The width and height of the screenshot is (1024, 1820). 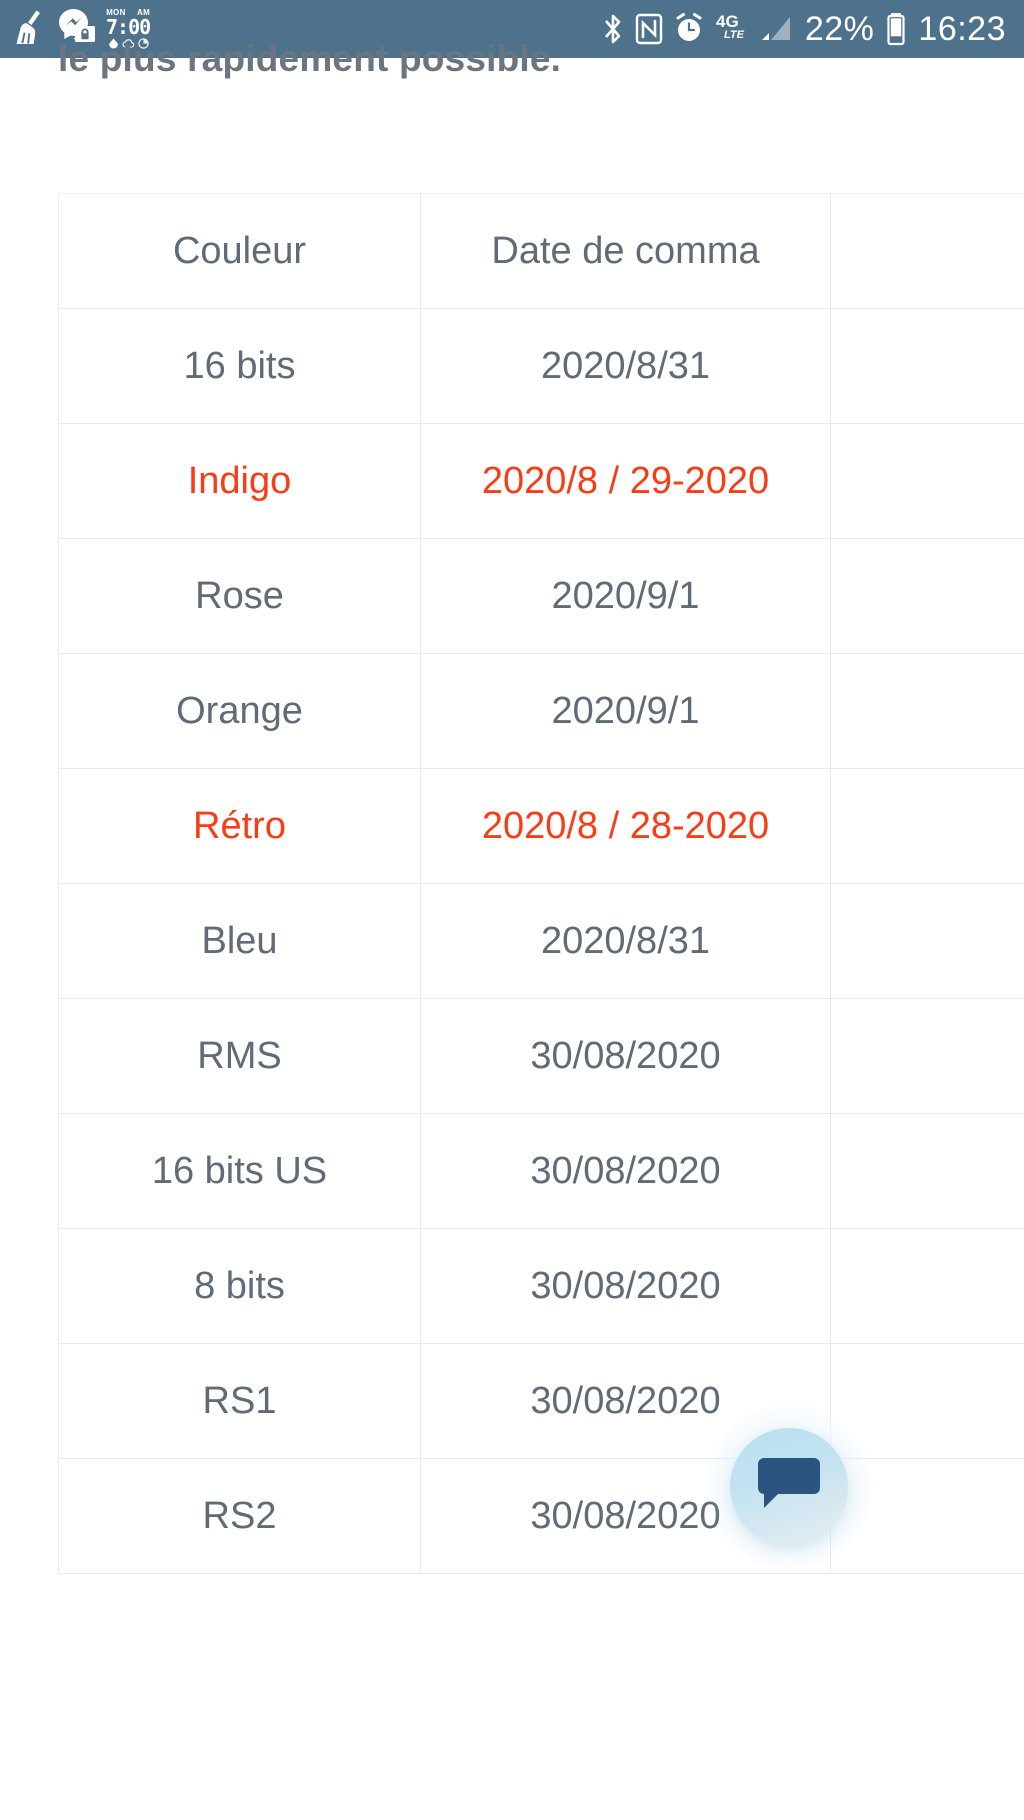 I want to click on cell-couleur: Bleu, so click(x=239, y=941).